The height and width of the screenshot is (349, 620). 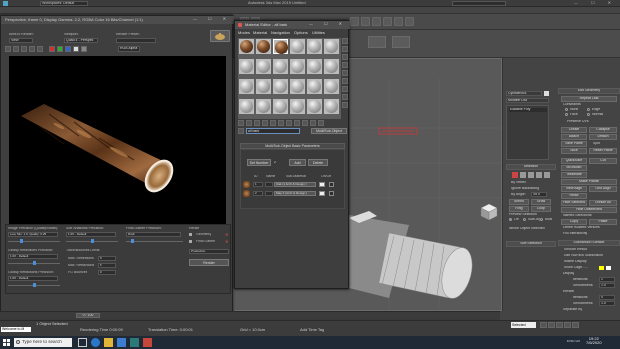 What do you see at coordinates (603, 189) in the screenshot?
I see `grid-align-button: Grid Align` at bounding box center [603, 189].